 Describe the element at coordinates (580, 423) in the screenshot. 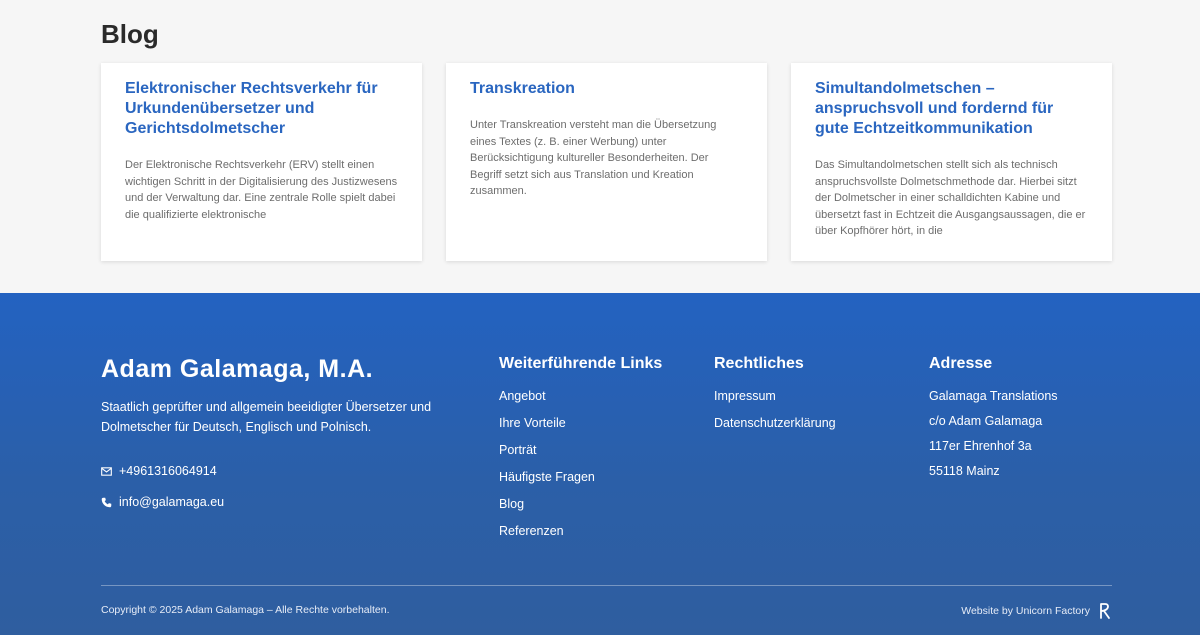

I see `footer-link-vorteile: Ihre Vorteile` at that location.